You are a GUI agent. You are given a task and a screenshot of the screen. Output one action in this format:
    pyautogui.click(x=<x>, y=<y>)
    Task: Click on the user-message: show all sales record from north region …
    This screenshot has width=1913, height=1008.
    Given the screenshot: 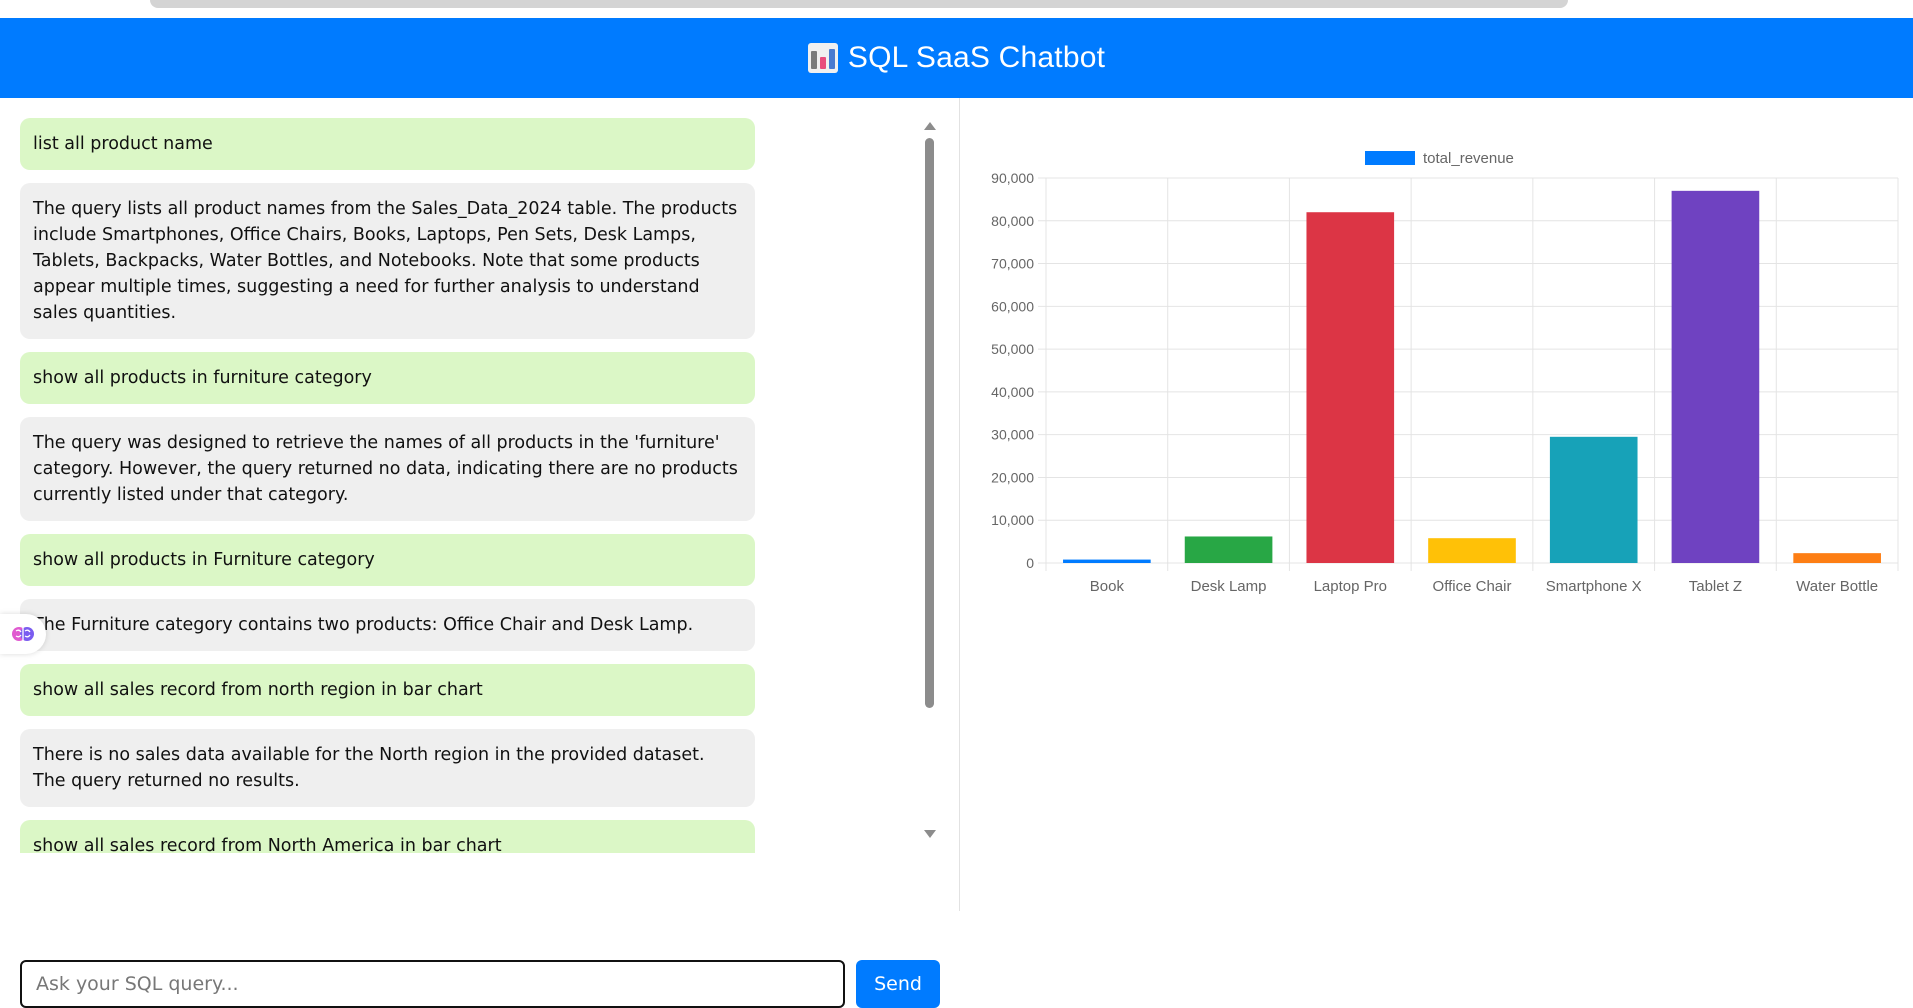 What is the action you would take?
    pyautogui.click(x=387, y=690)
    